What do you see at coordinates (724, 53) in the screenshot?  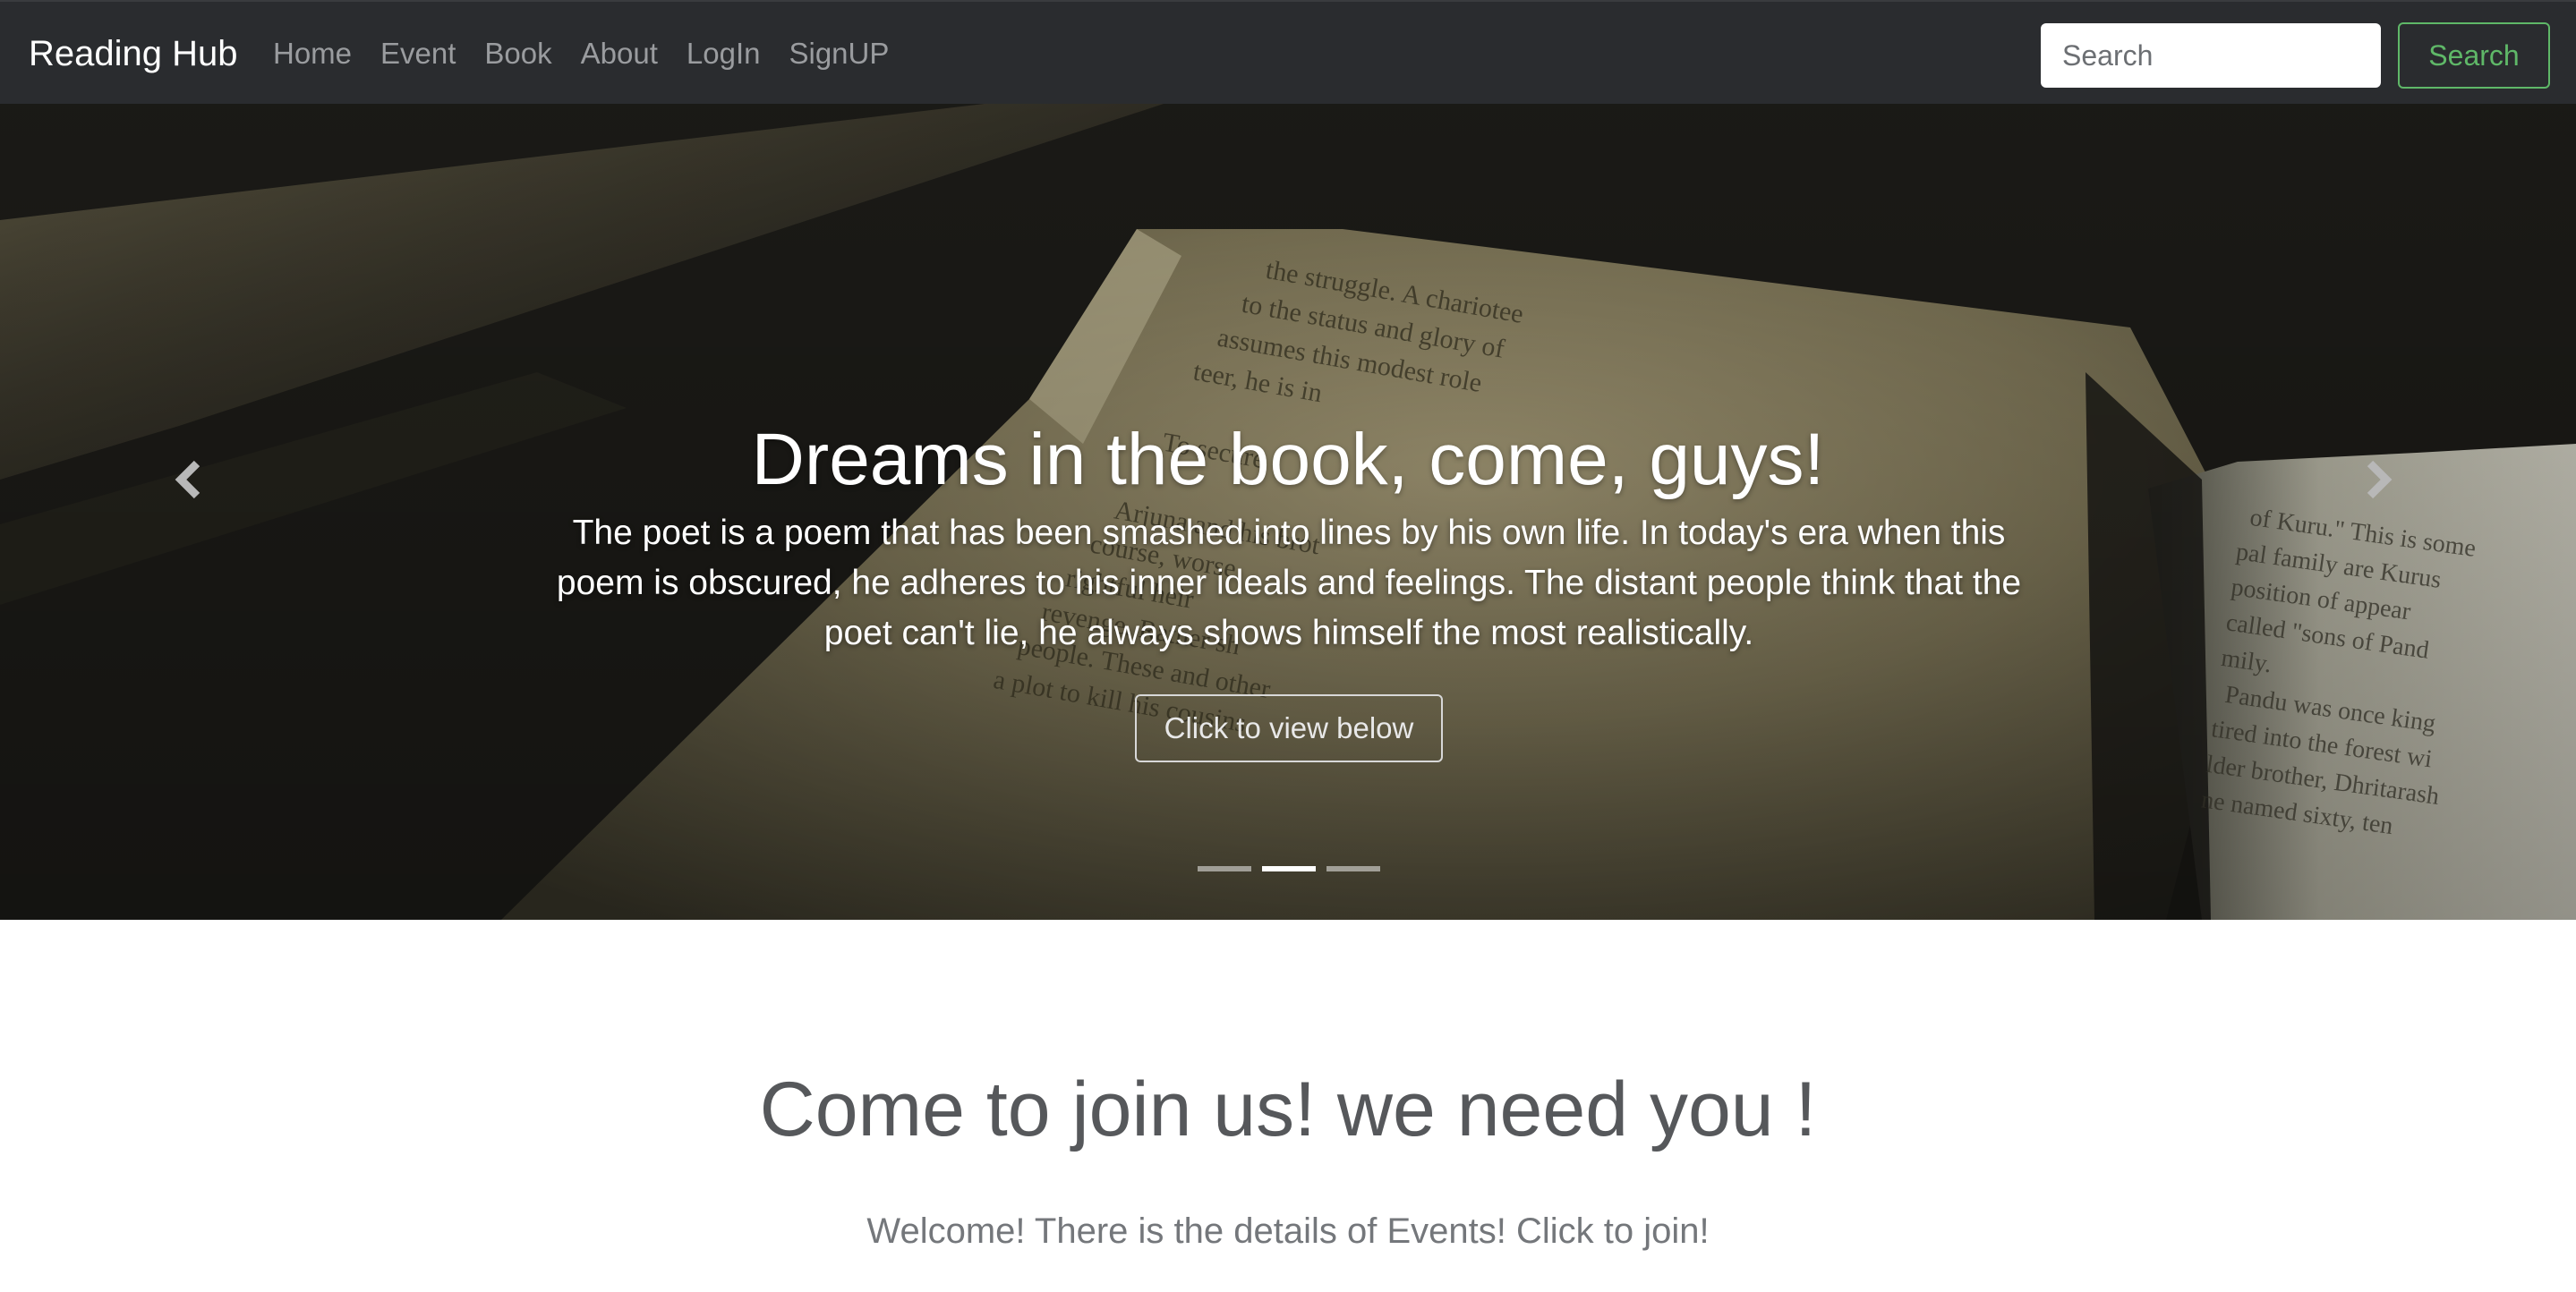 I see `nav-link-login: LogIn` at bounding box center [724, 53].